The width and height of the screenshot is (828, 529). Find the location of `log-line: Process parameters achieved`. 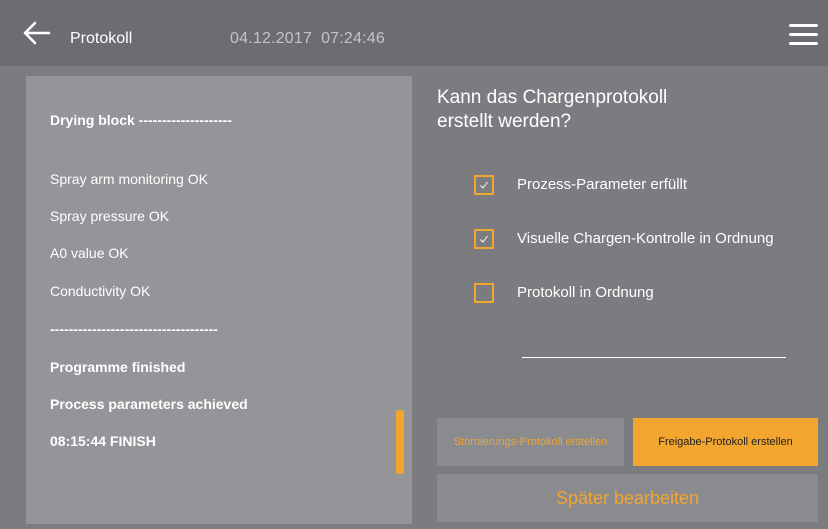

log-line: Process parameters achieved is located at coordinates (149, 404).